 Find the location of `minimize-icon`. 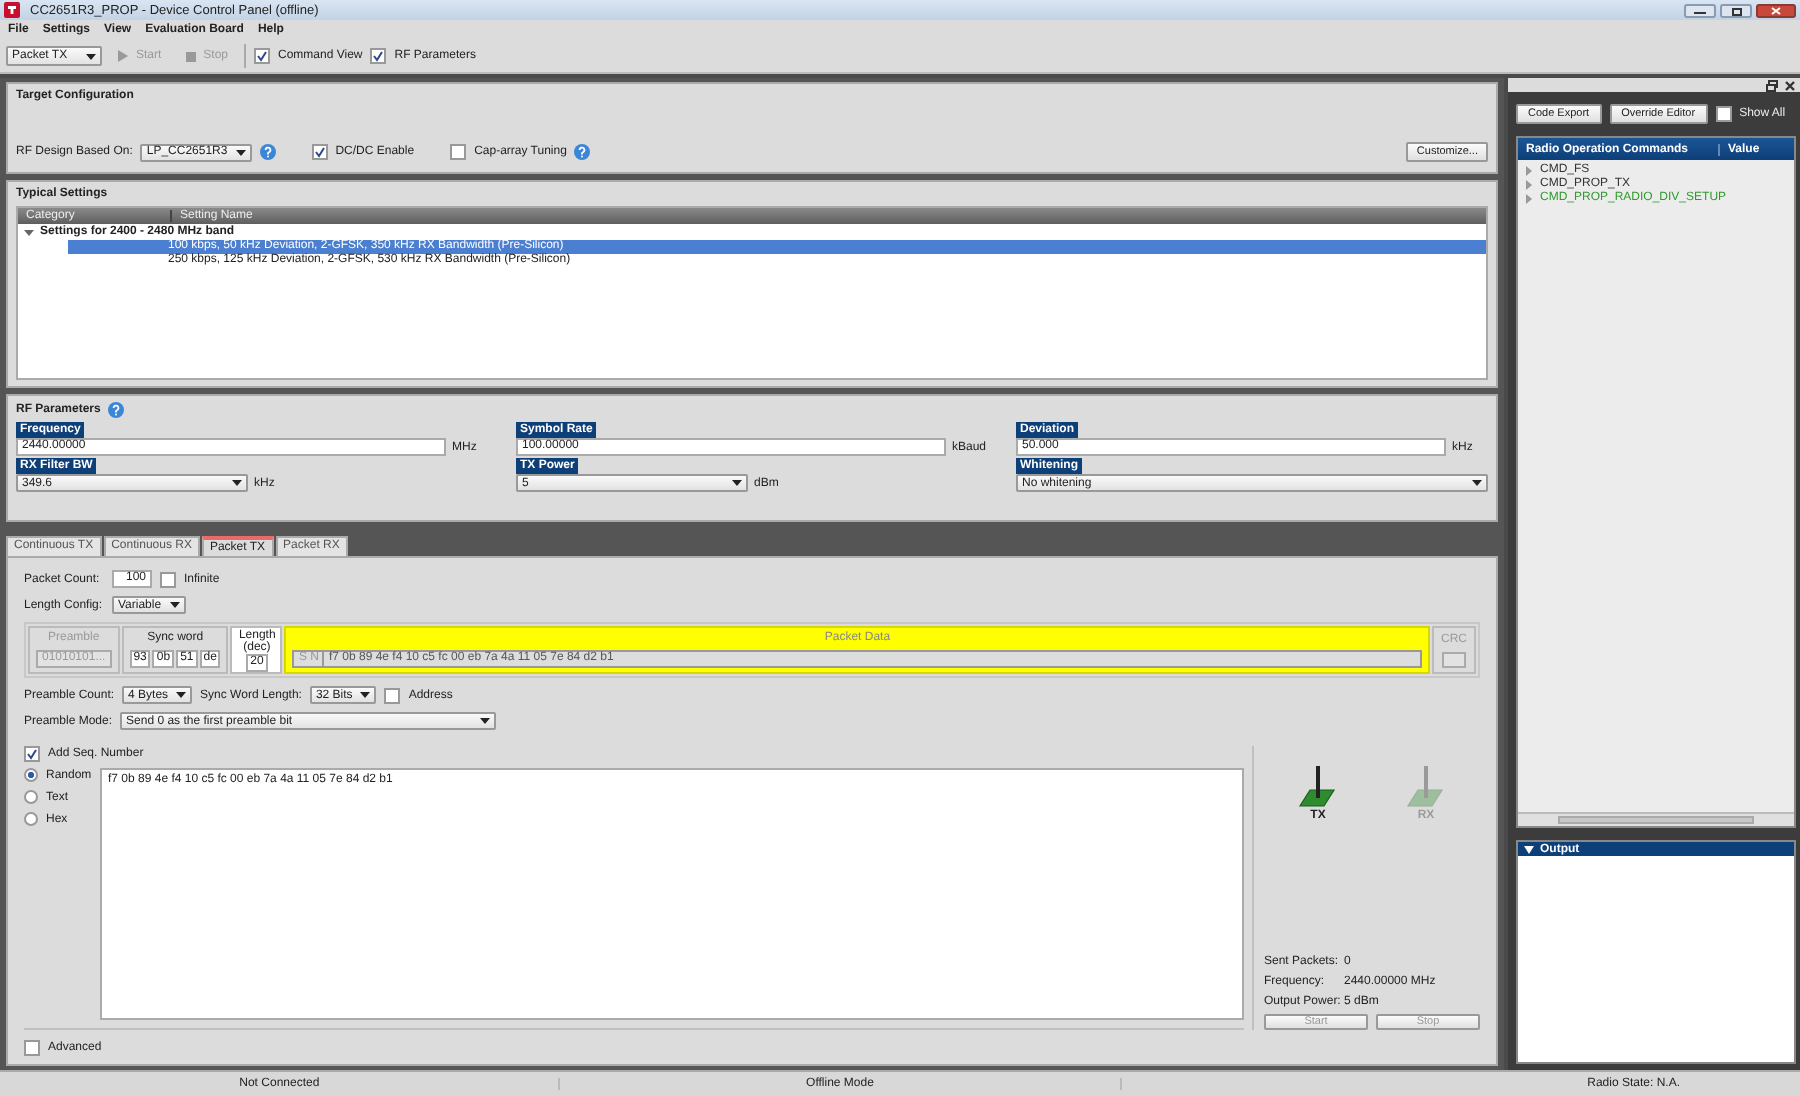

minimize-icon is located at coordinates (1700, 10).